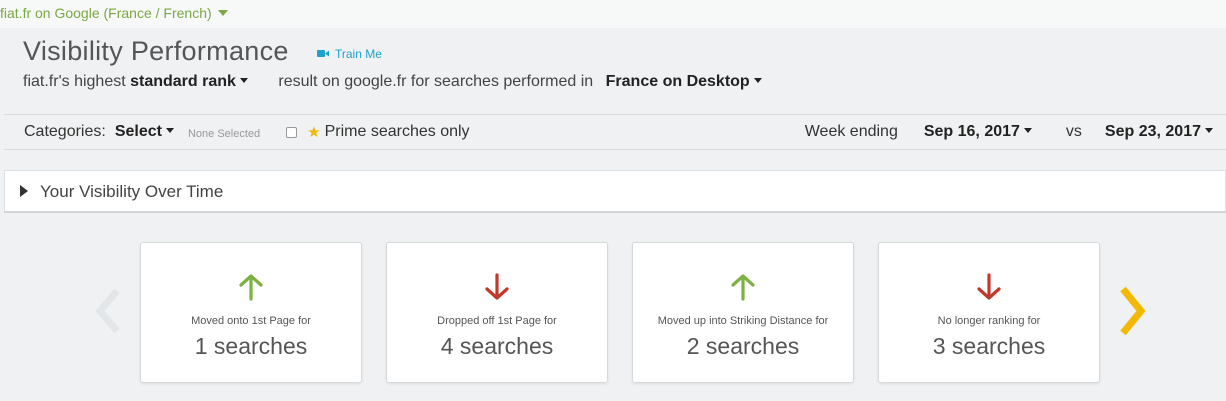 The width and height of the screenshot is (1226, 401). I want to click on card-label: Moved onto 1st Page for, so click(251, 321).